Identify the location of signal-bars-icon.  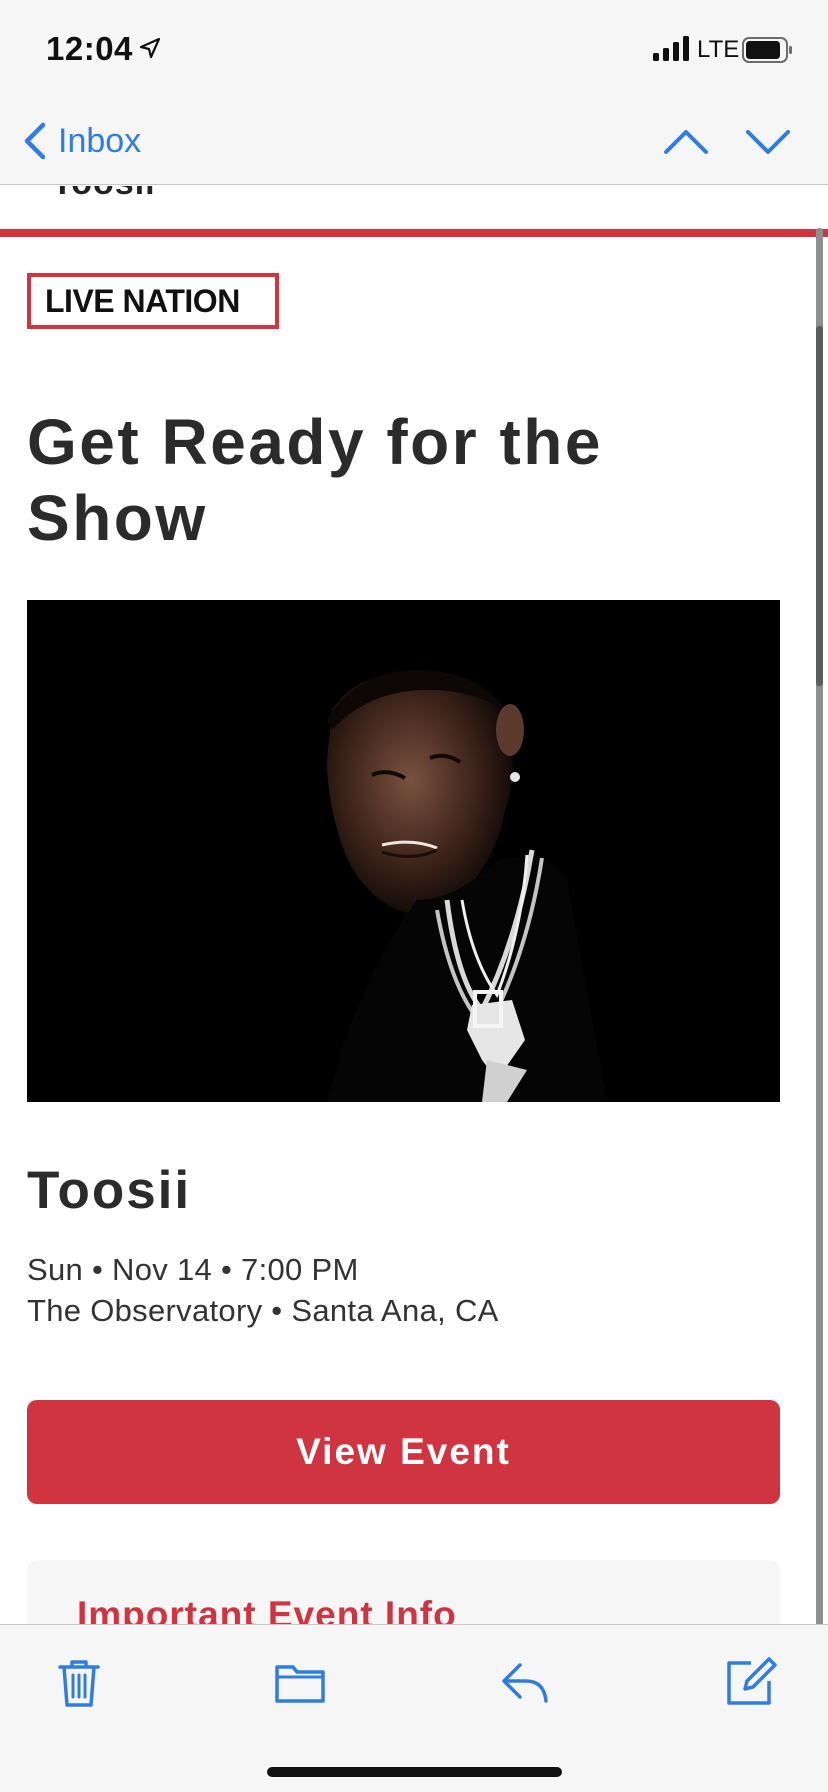
(671, 48).